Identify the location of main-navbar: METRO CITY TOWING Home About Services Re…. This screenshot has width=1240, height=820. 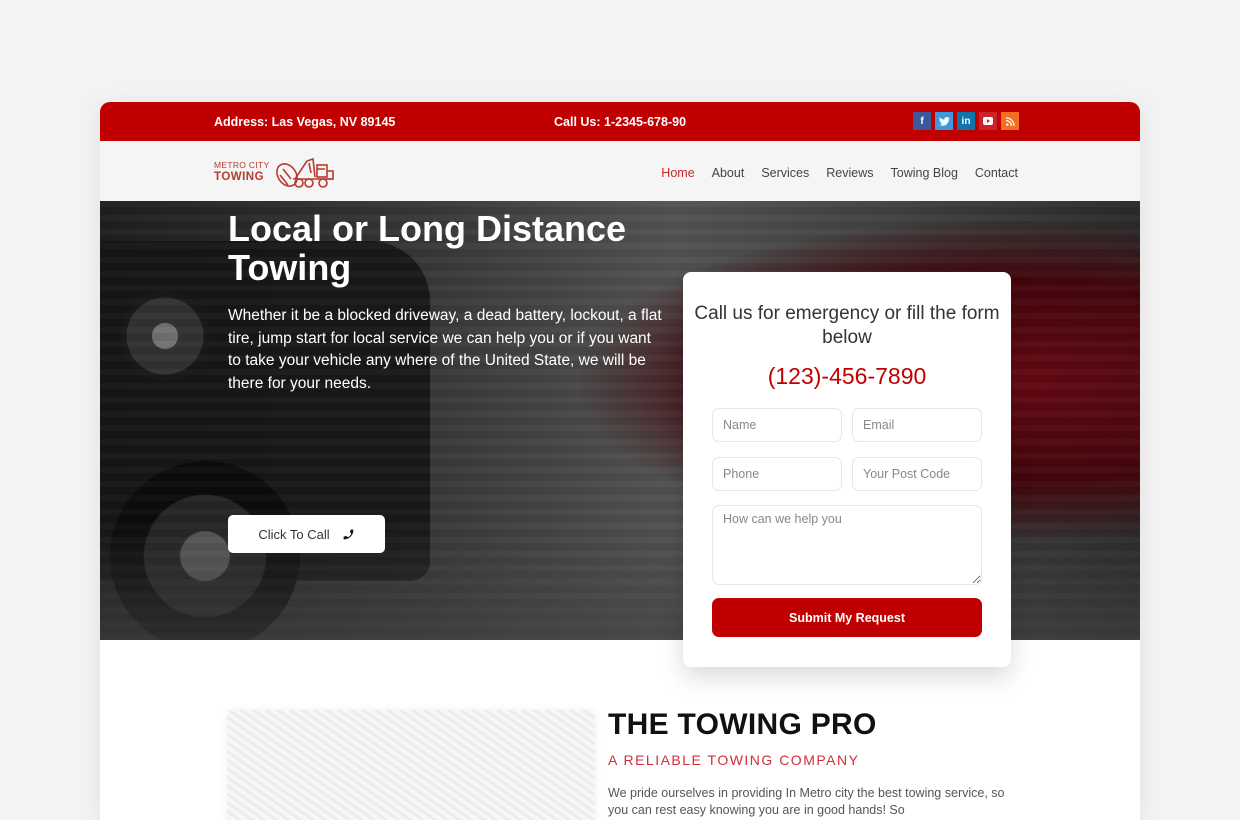
(620, 171).